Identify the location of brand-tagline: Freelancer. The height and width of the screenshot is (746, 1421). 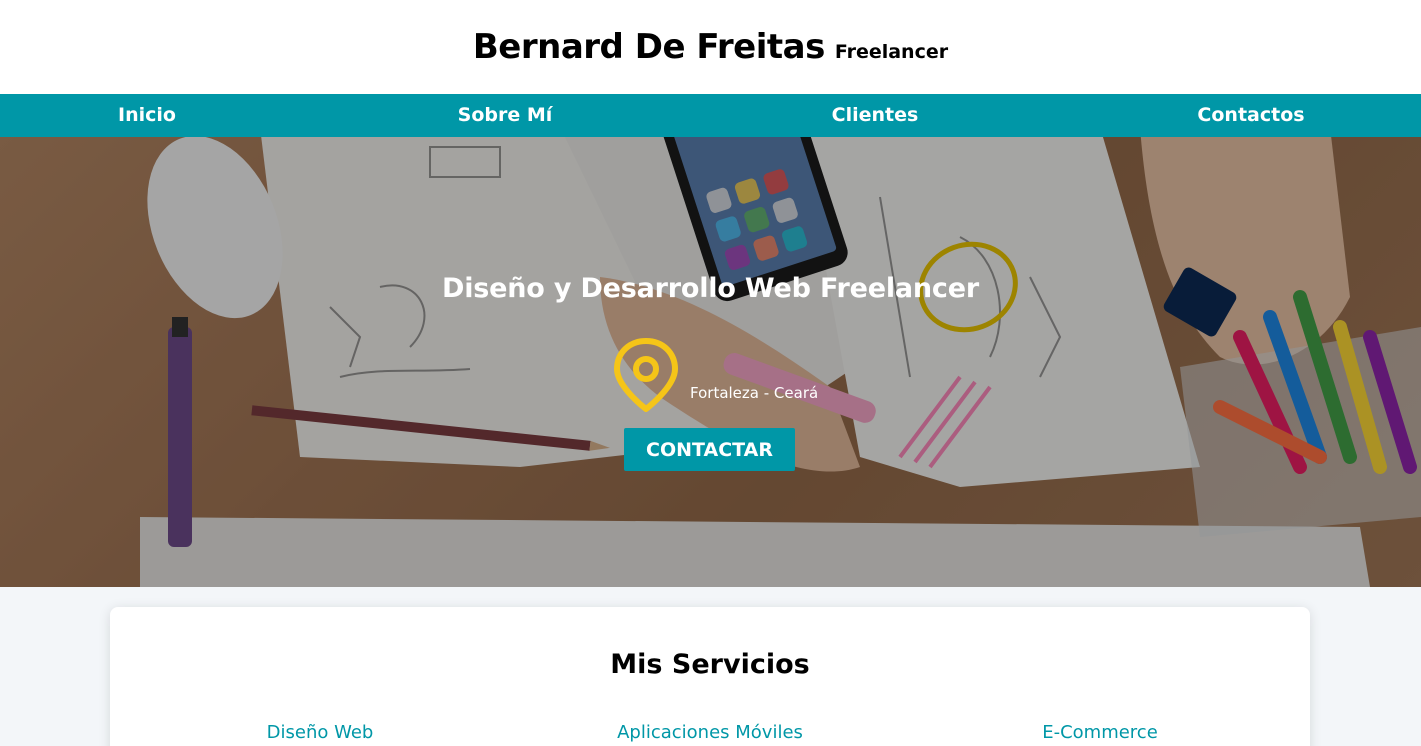
(891, 52).